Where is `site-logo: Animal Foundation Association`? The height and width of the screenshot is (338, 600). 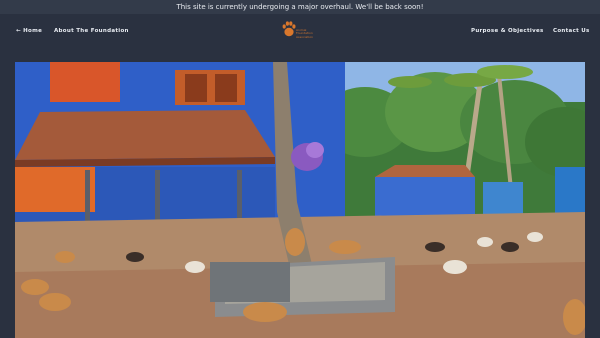 site-logo: Animal Foundation Association is located at coordinates (302, 31).